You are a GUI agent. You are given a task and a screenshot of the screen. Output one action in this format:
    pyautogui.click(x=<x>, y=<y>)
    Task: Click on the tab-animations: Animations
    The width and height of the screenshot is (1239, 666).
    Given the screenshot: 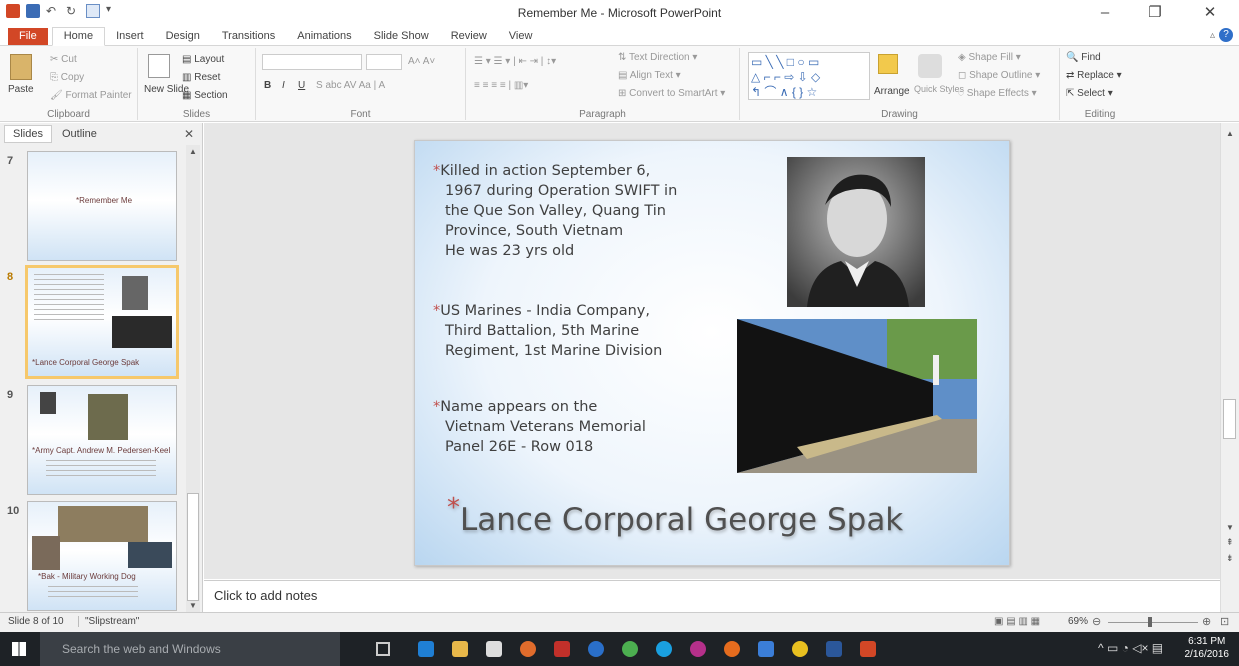 What is the action you would take?
    pyautogui.click(x=324, y=36)
    